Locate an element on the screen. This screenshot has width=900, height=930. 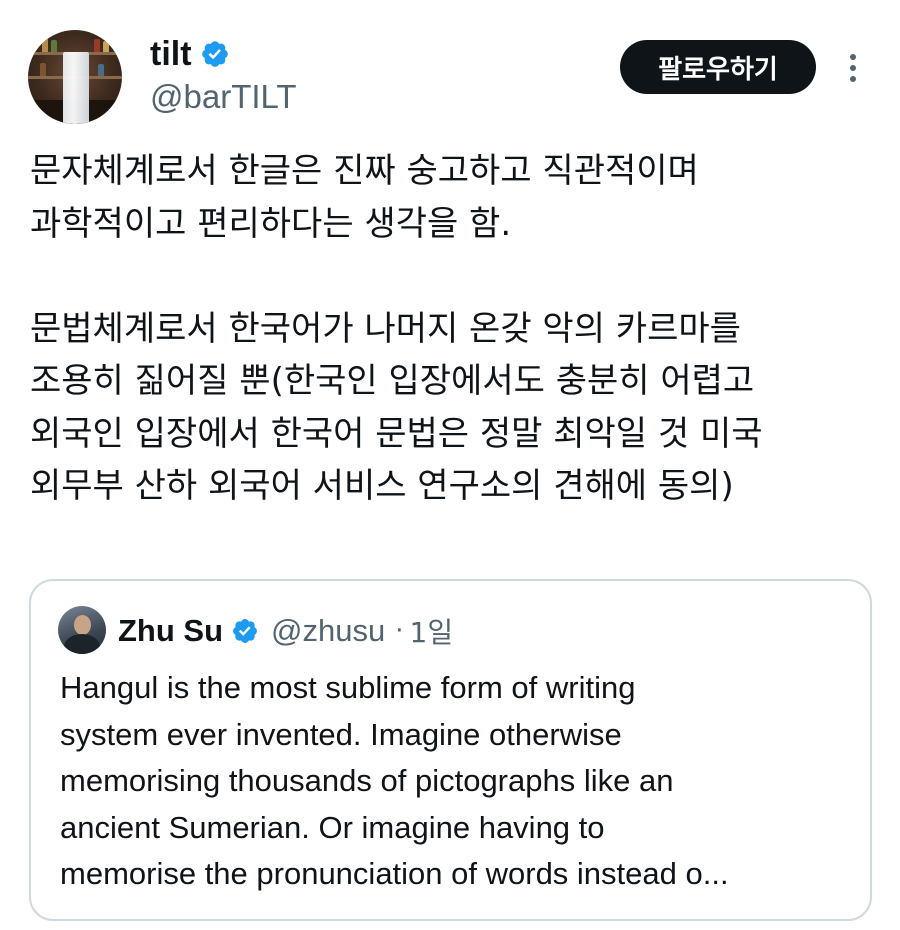
quoted-tweet-timestamp: 1일 is located at coordinates (432, 631).